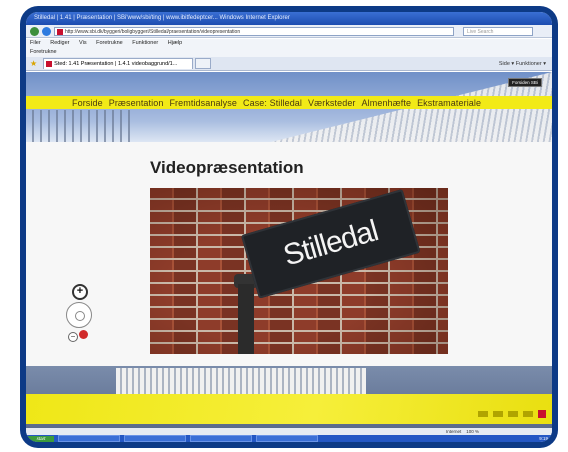 The width and height of the screenshot is (568, 452). I want to click on nav-vaerksteder: Værksteder, so click(332, 103).